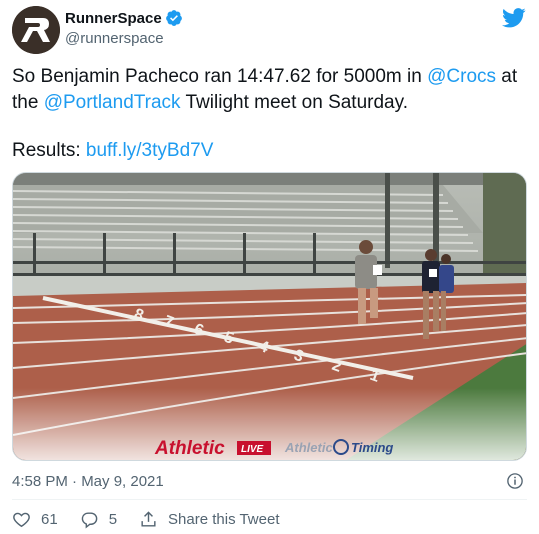 This screenshot has width=539, height=534. Describe the element at coordinates (149, 150) in the screenshot. I see `results-link: buff.ly/3tyBd7V` at that location.